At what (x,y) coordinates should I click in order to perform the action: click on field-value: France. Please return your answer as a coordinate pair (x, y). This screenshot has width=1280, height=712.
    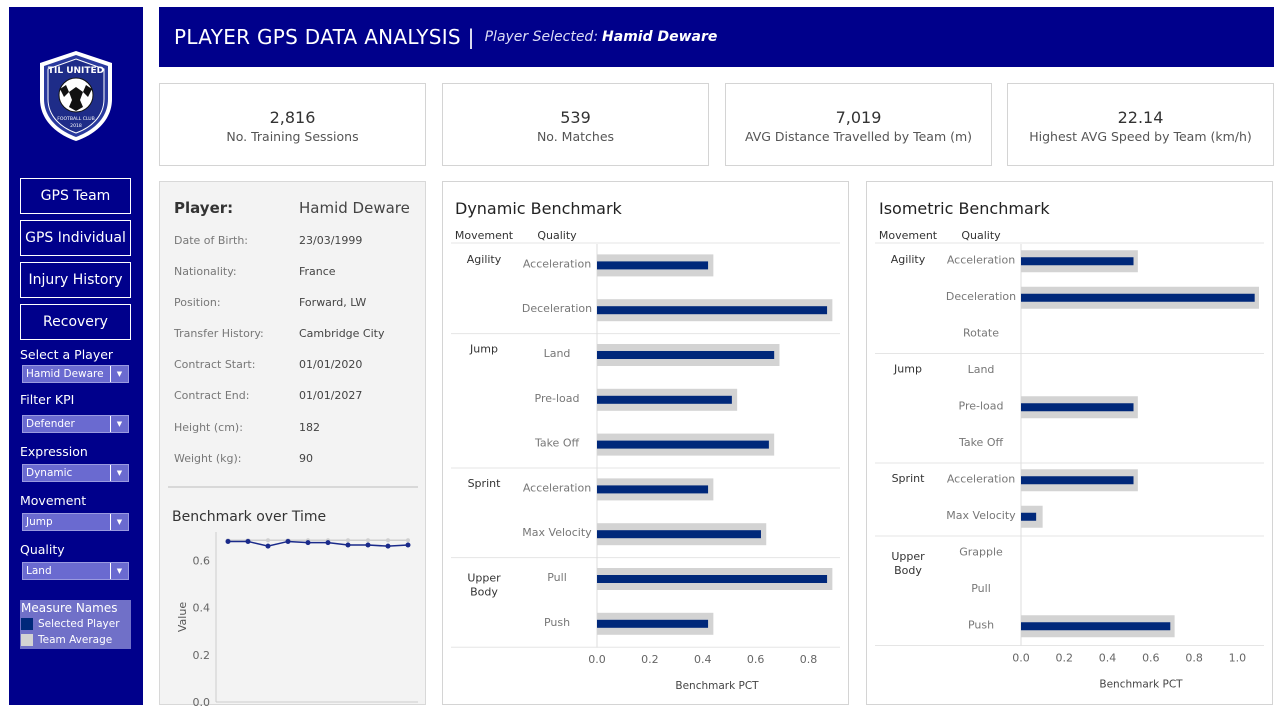
    Looking at the image, I should click on (317, 271).